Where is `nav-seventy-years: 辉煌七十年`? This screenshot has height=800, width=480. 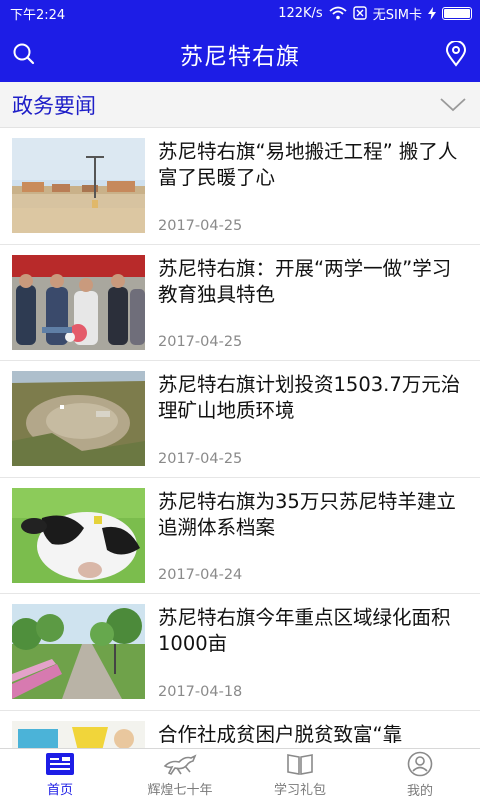 nav-seventy-years: 辉煌七十年 is located at coordinates (180, 774).